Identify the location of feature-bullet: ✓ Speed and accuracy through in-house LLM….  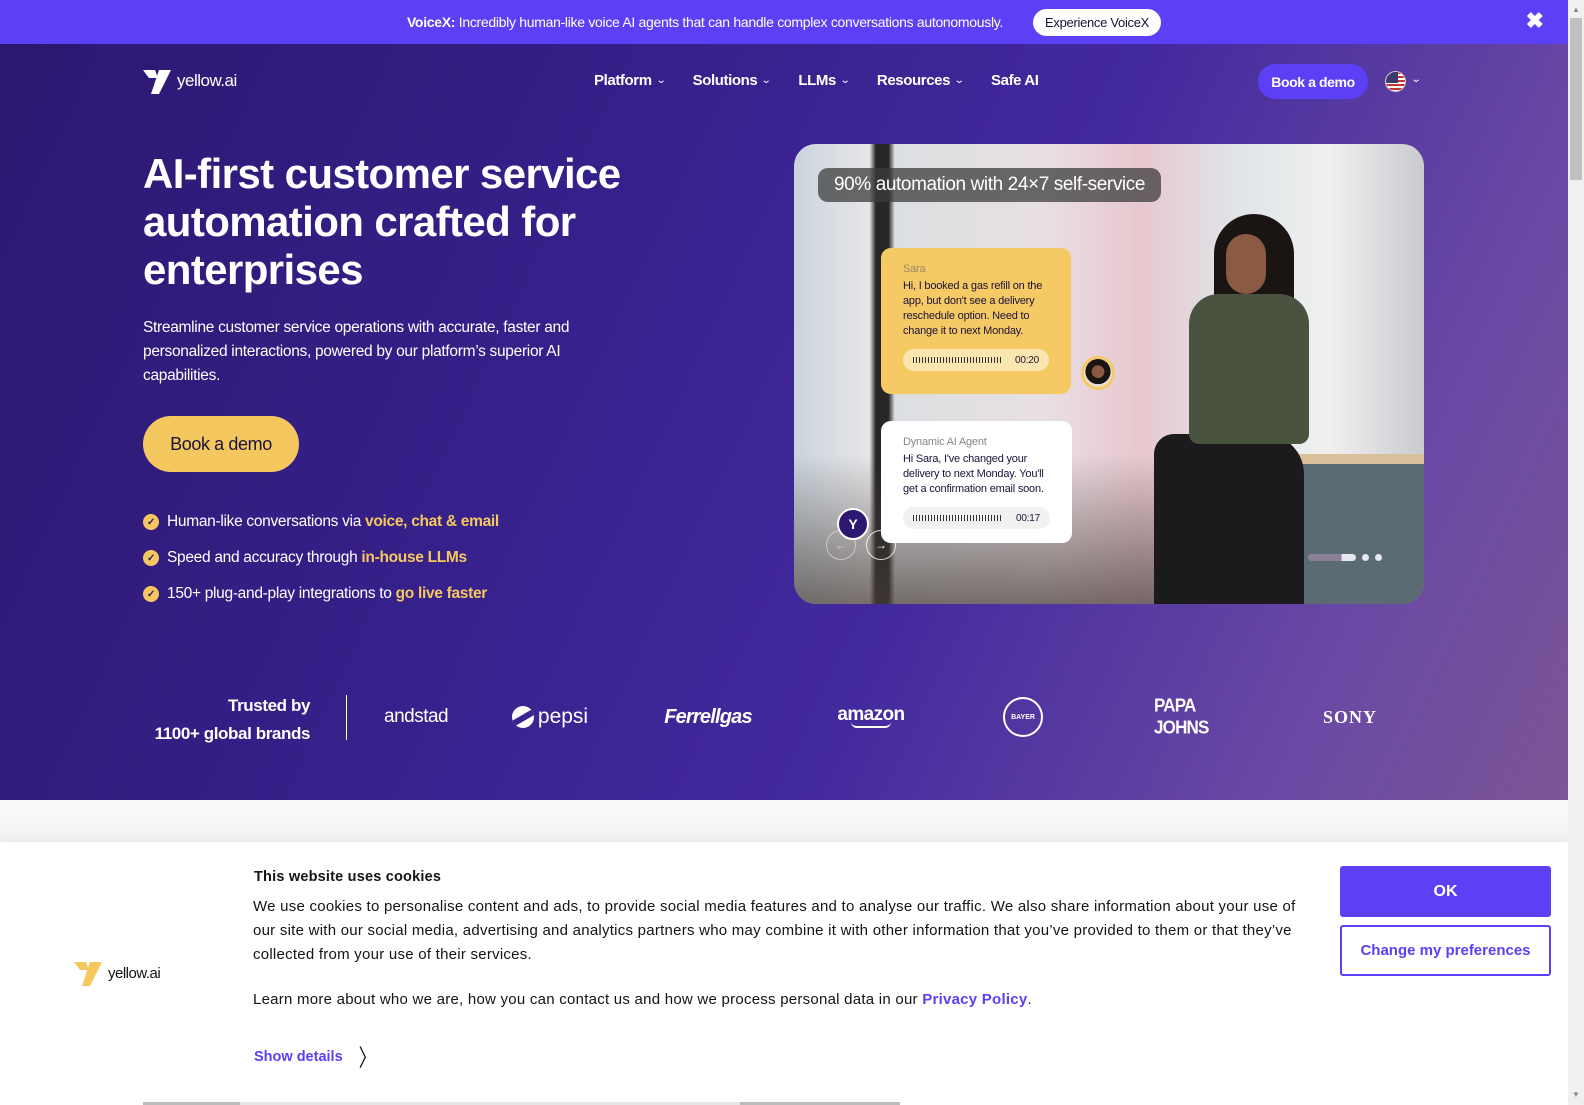
(321, 558).